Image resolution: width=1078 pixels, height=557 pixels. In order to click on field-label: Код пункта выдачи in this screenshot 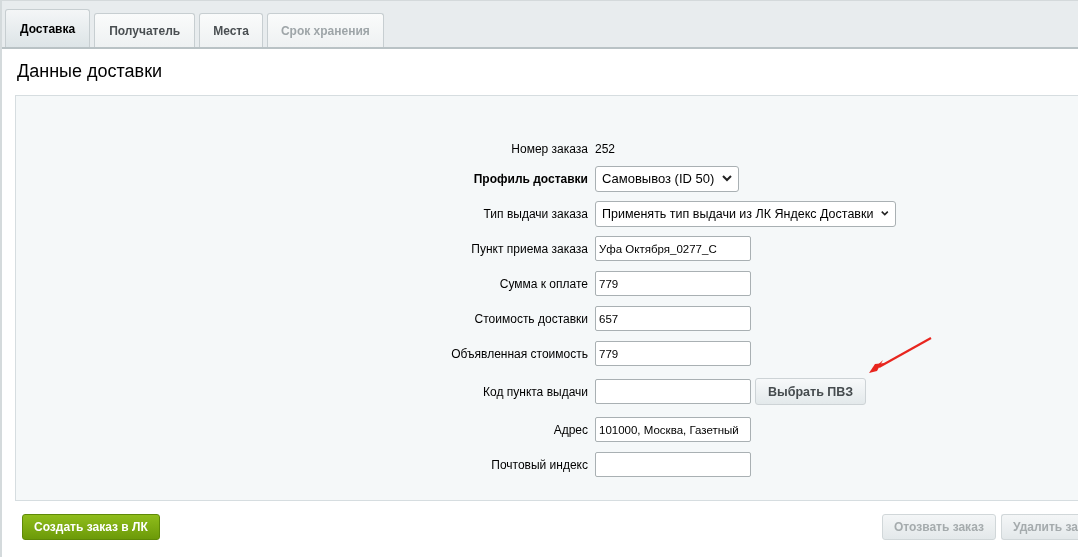, I will do `click(535, 391)`.